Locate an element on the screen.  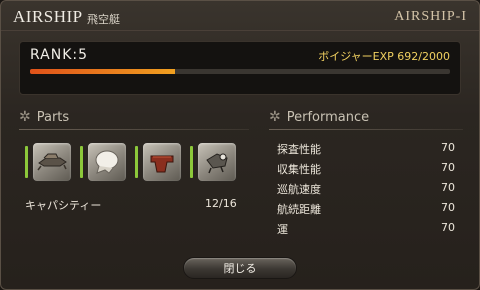
parts-row is located at coordinates (140, 162).